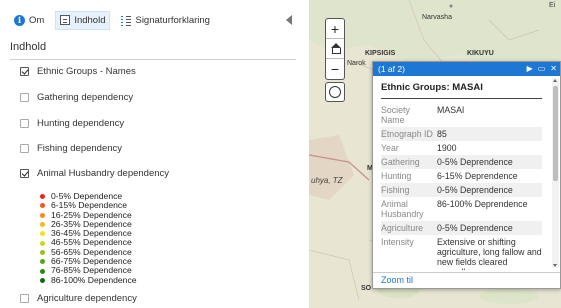 This screenshot has height=308, width=561. I want to click on attribute-key: Intensity, so click(397, 242).